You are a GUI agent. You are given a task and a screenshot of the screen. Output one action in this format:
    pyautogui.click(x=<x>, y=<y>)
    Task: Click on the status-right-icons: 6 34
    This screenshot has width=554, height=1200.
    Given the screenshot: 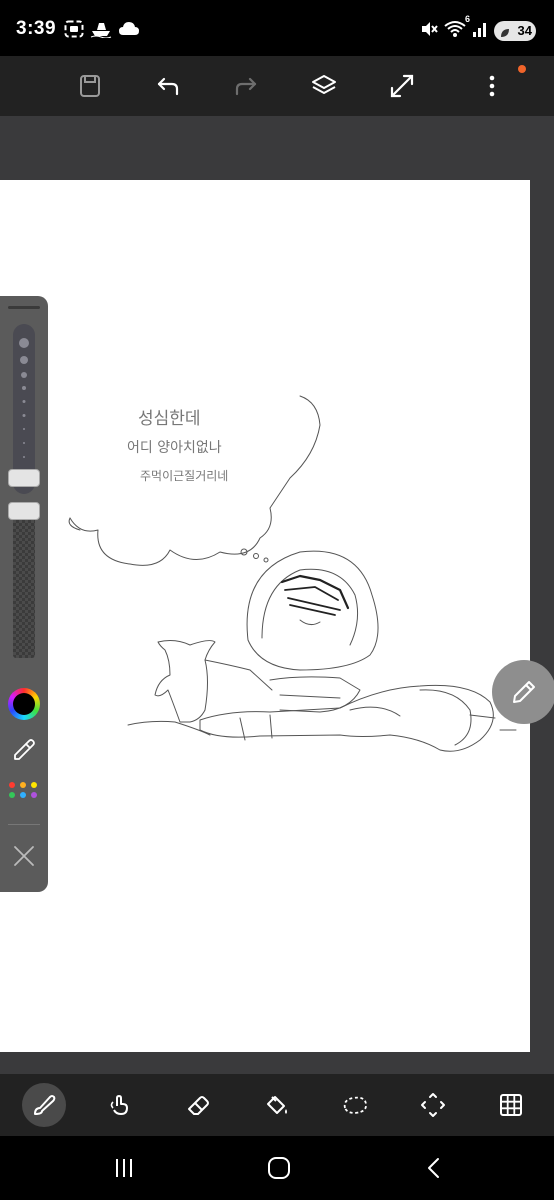 What is the action you would take?
    pyautogui.click(x=478, y=28)
    